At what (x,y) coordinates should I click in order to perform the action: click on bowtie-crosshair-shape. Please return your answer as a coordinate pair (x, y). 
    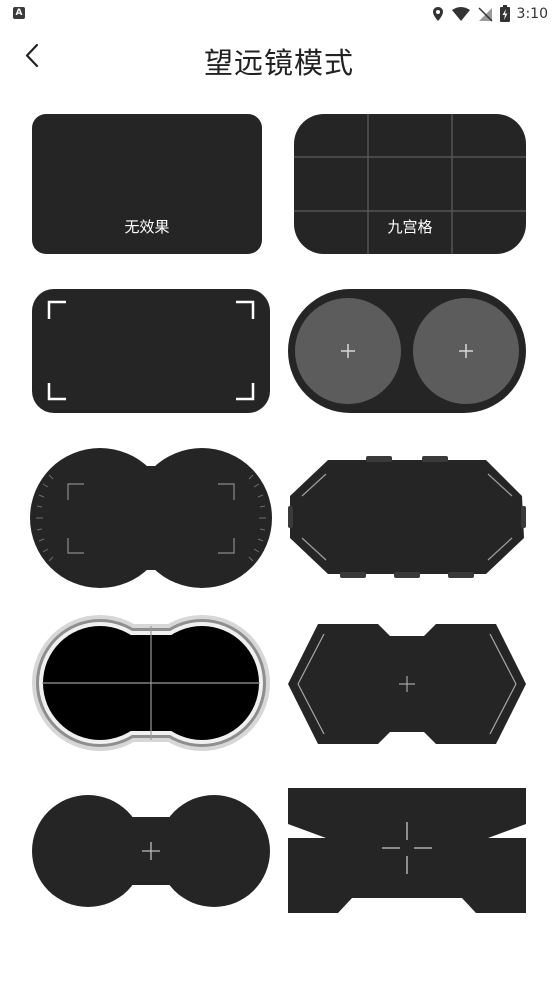
    Looking at the image, I should click on (407, 850).